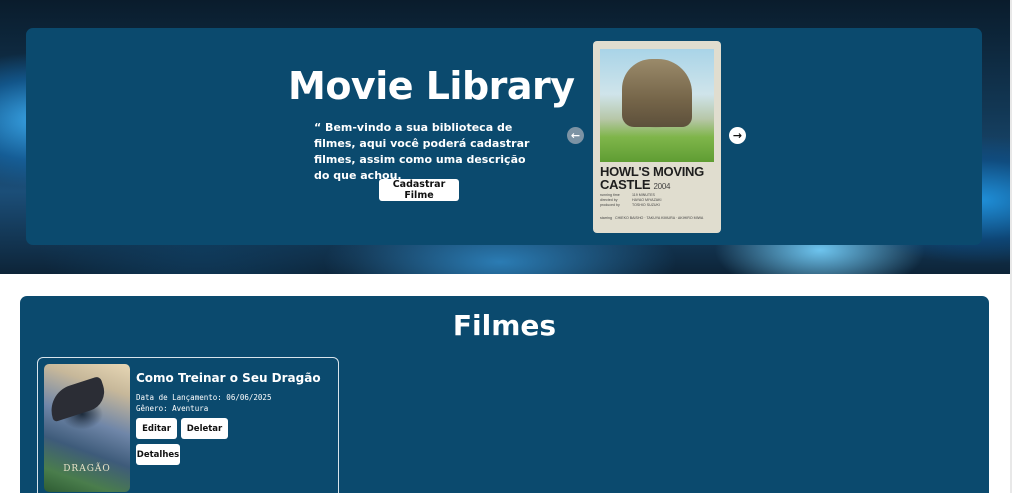  I want to click on arrow-left-icon: ←, so click(575, 135).